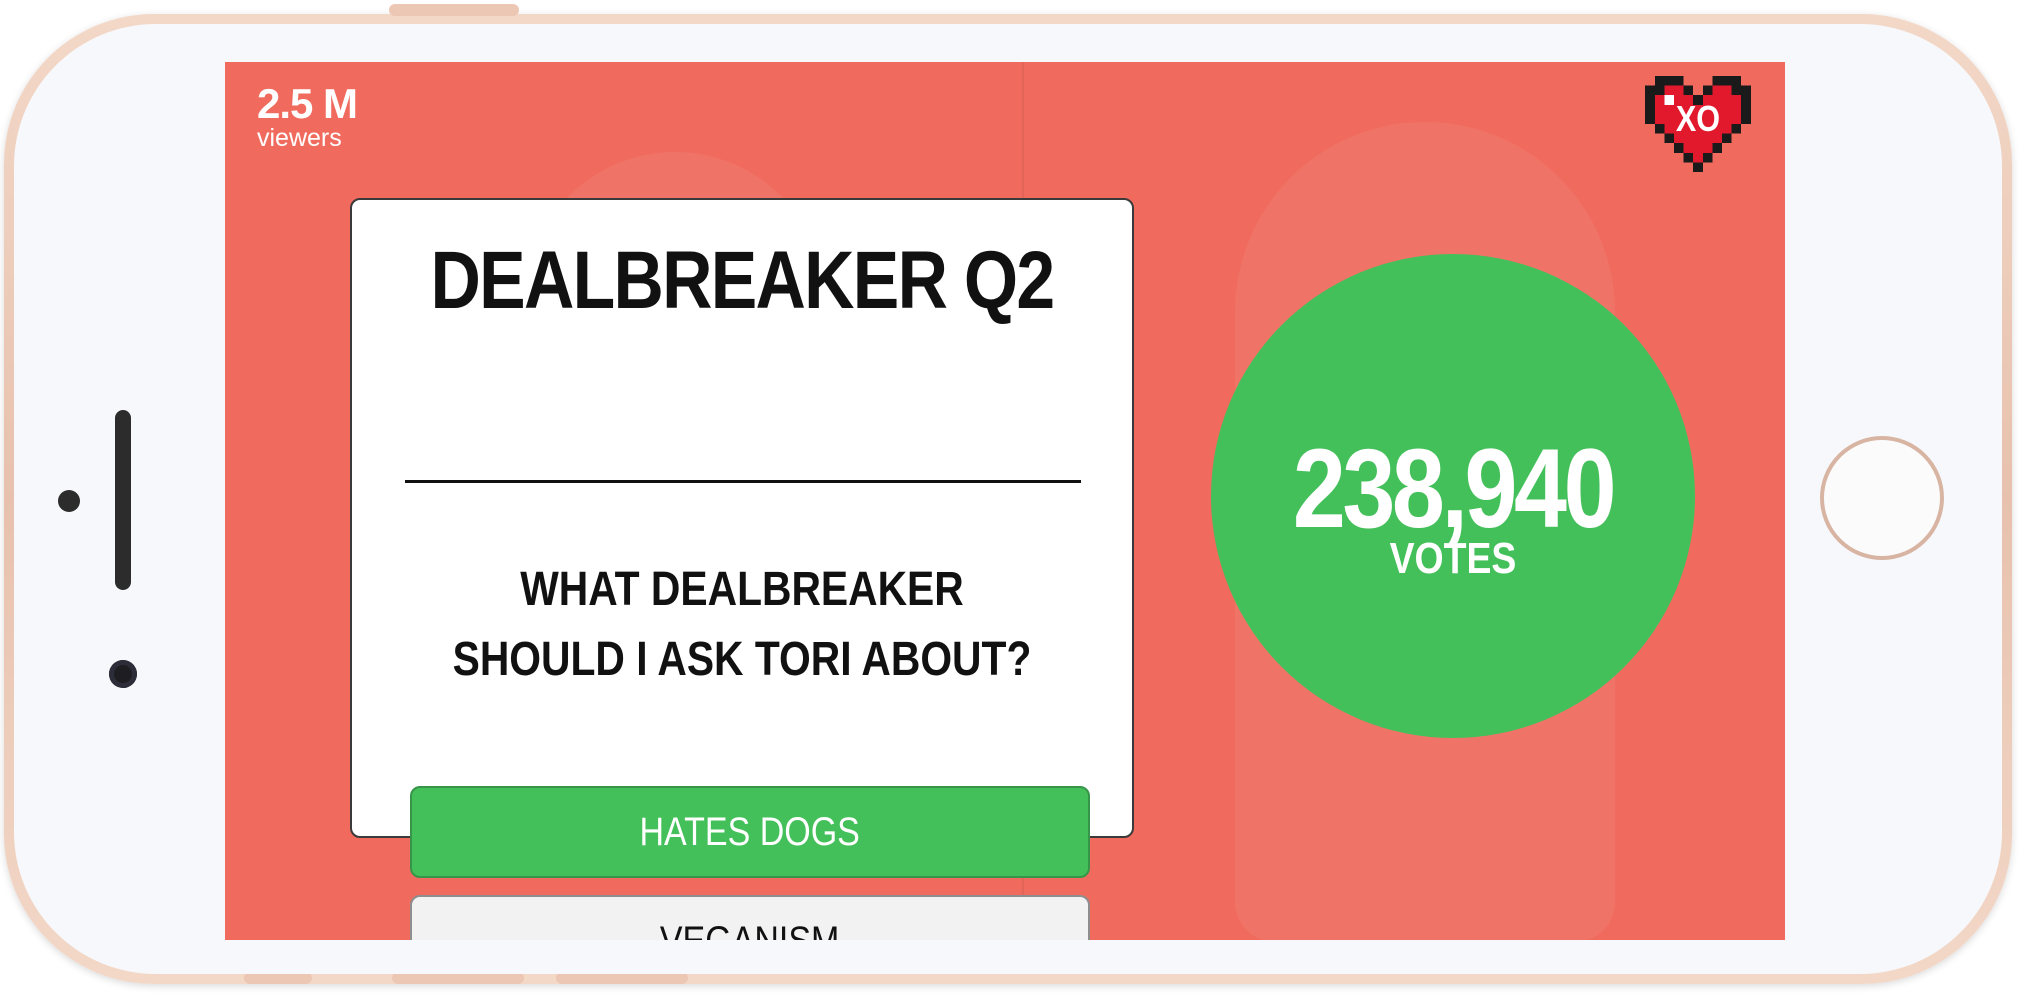 This screenshot has height=1000, width=2021. What do you see at coordinates (1698, 118) in the screenshot?
I see `xo-badge-text: XO` at bounding box center [1698, 118].